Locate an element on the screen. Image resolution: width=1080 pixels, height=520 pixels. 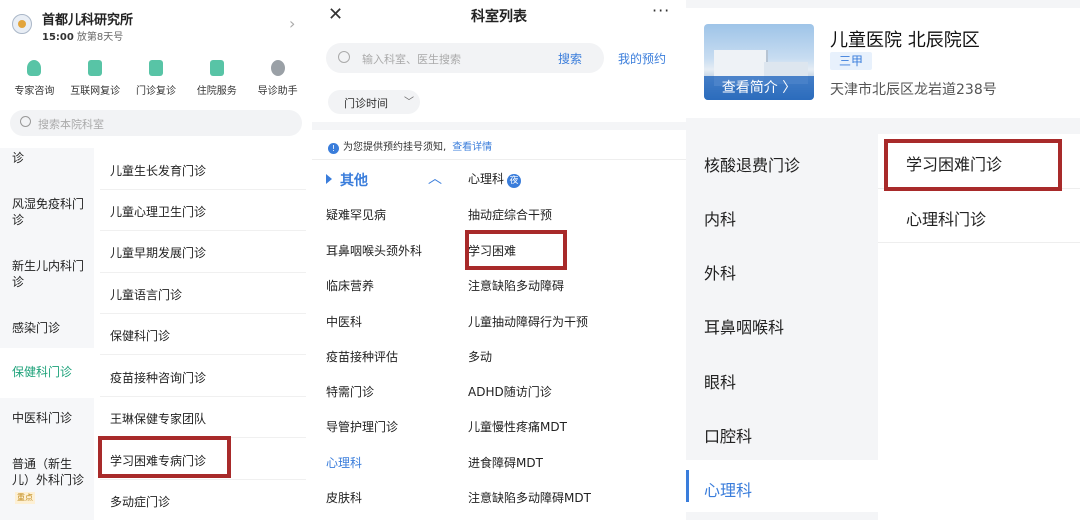
department-item: 儿童心理卫生门诊 is located at coordinates (158, 211).